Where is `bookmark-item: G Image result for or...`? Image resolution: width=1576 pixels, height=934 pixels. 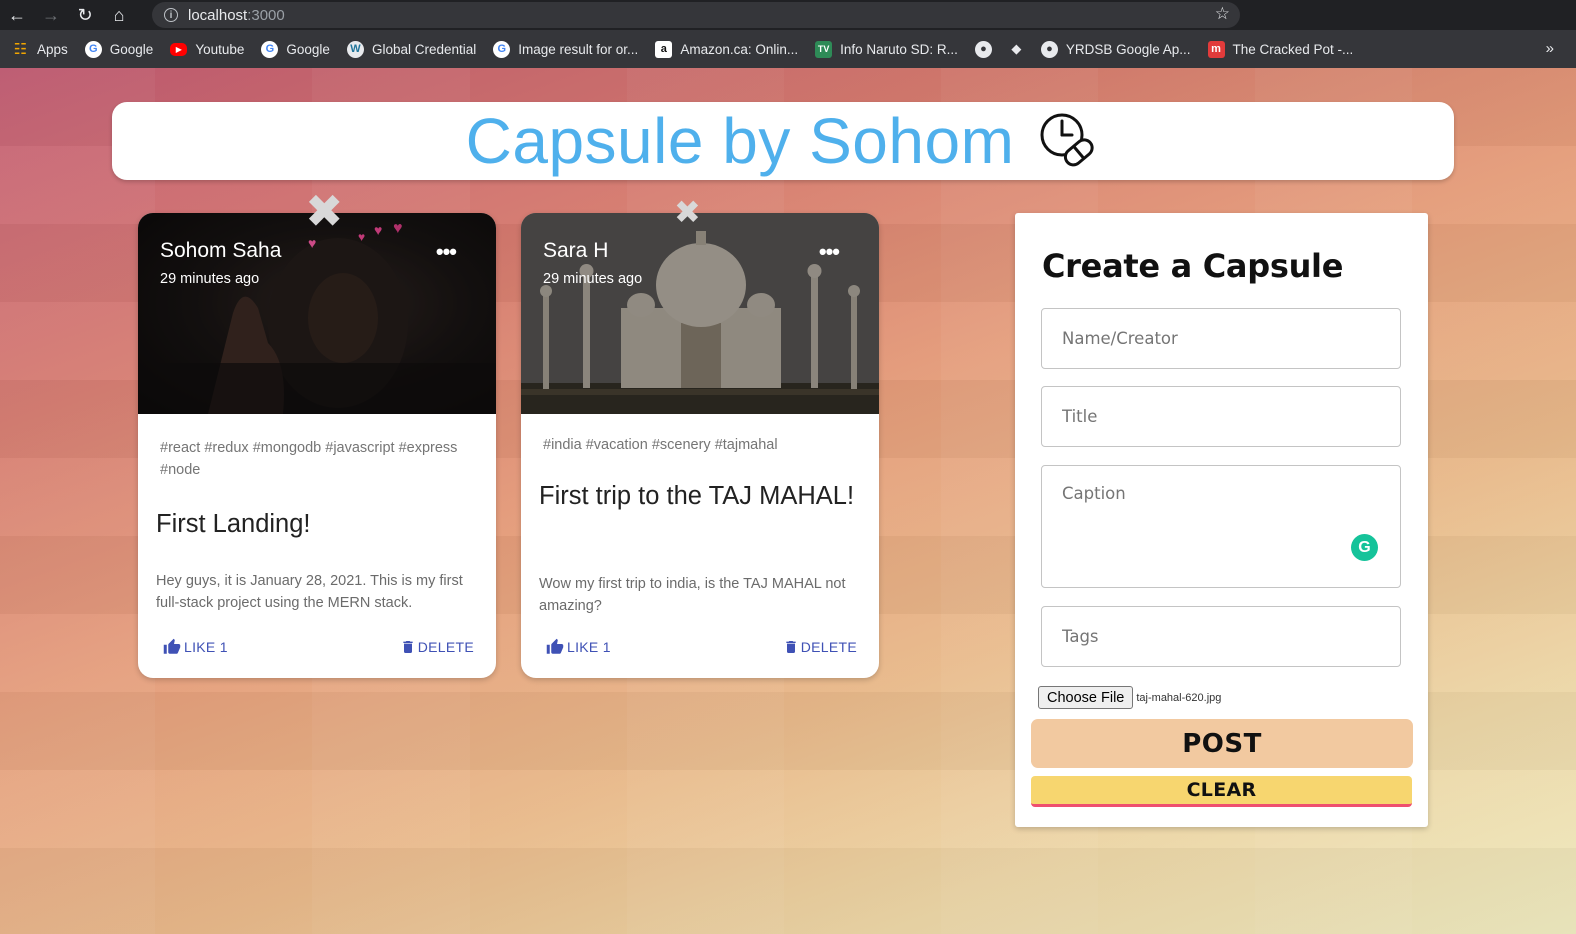
bookmark-item: G Image result for or... is located at coordinates (566, 49).